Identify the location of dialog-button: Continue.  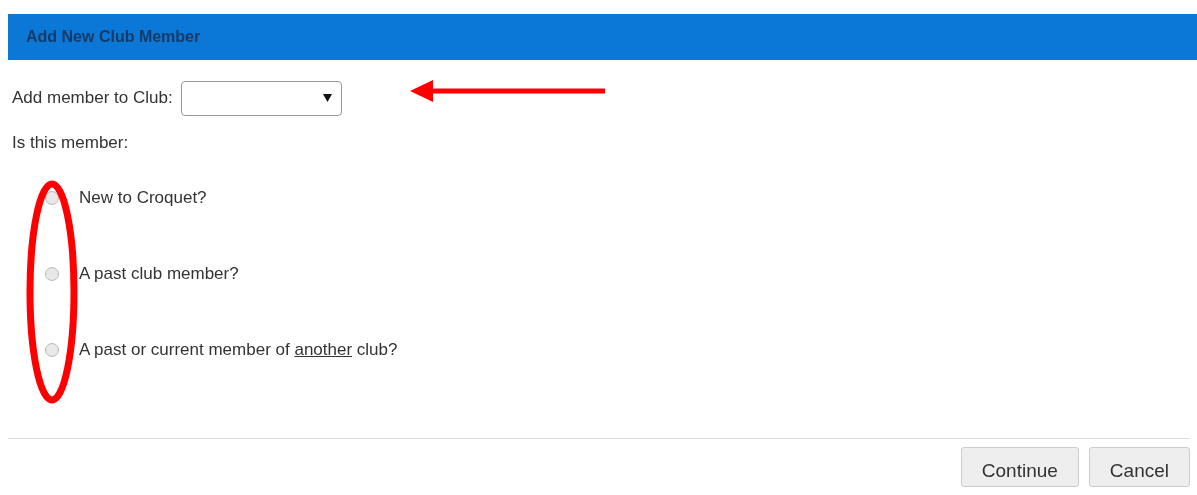
(1019, 467).